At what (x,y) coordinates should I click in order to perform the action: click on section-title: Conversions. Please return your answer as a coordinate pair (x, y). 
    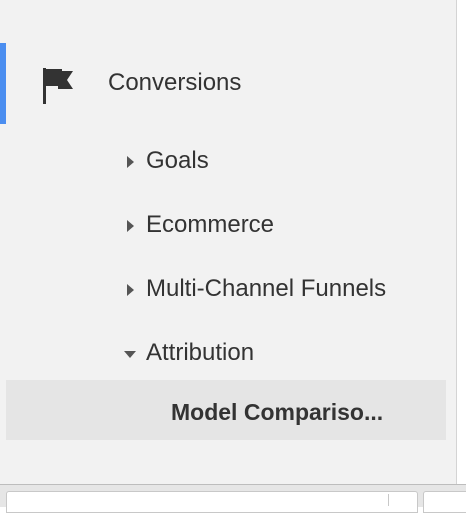
    Looking at the image, I should click on (174, 83).